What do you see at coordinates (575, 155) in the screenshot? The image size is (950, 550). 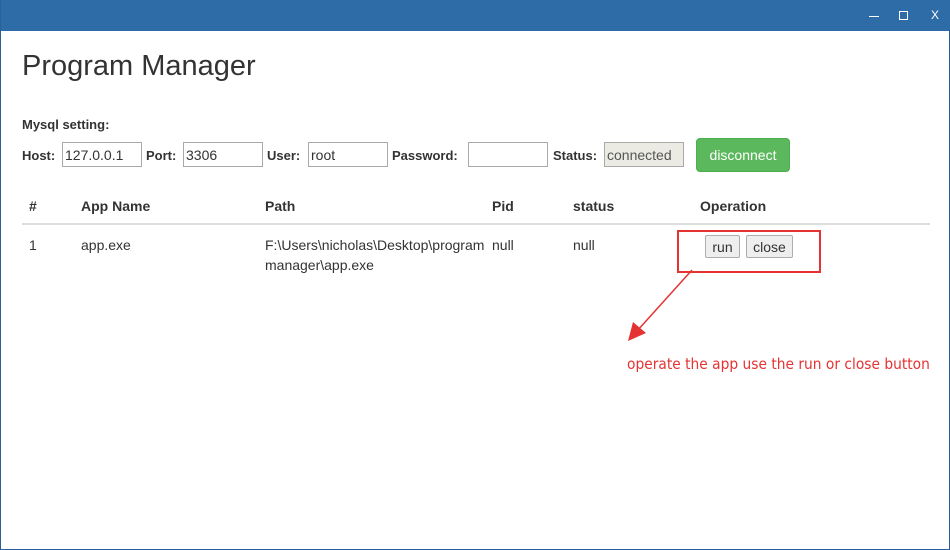 I see `status-label: Status:` at bounding box center [575, 155].